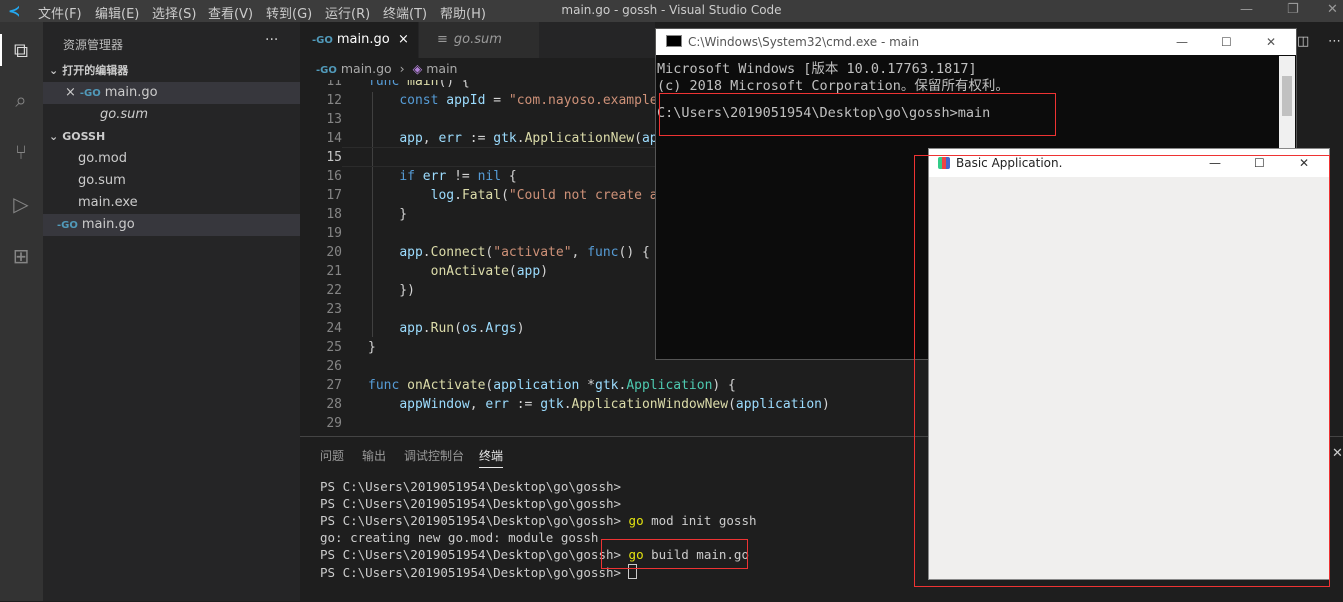  What do you see at coordinates (441, 68) in the screenshot?
I see `breadcrumb-symbol: main` at bounding box center [441, 68].